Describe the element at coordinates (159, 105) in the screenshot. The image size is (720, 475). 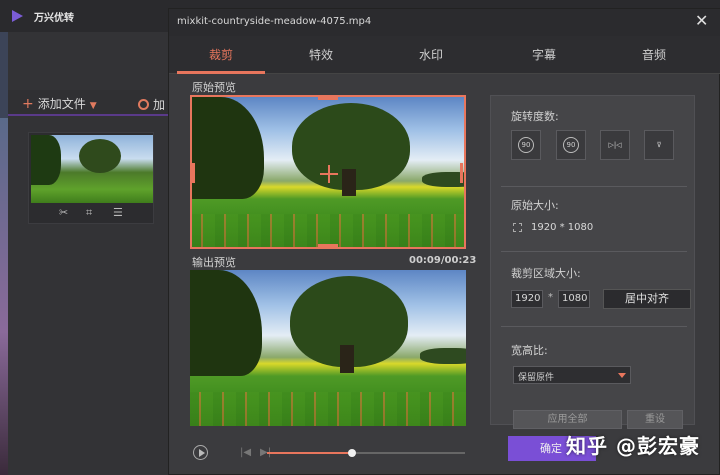
I see `add-more-label: 加` at that location.